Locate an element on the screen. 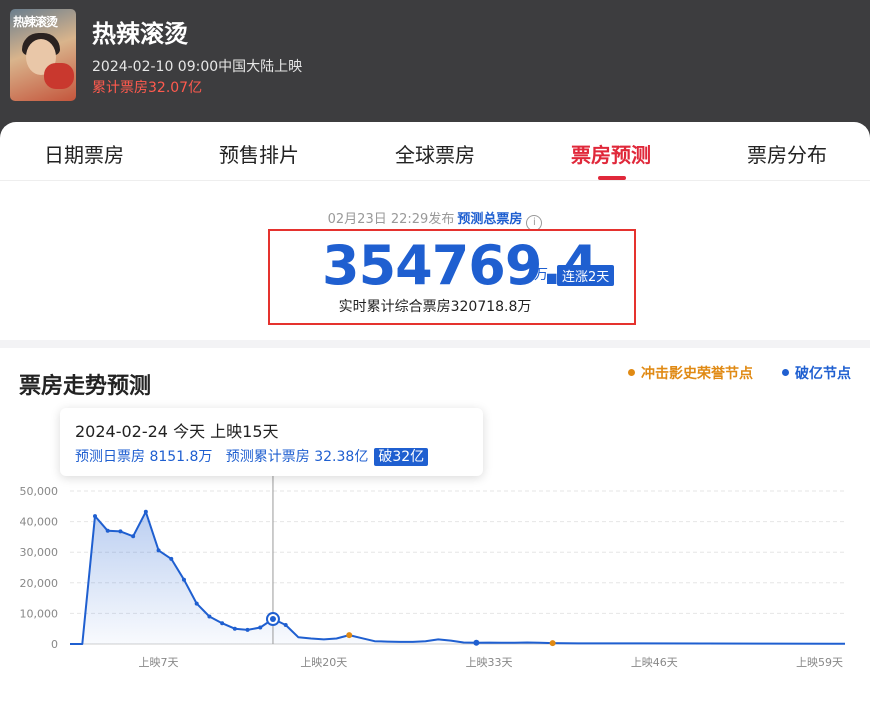 Image resolution: width=870 pixels, height=726 pixels. forecast-total-label: 预测总票房 is located at coordinates (490, 219).